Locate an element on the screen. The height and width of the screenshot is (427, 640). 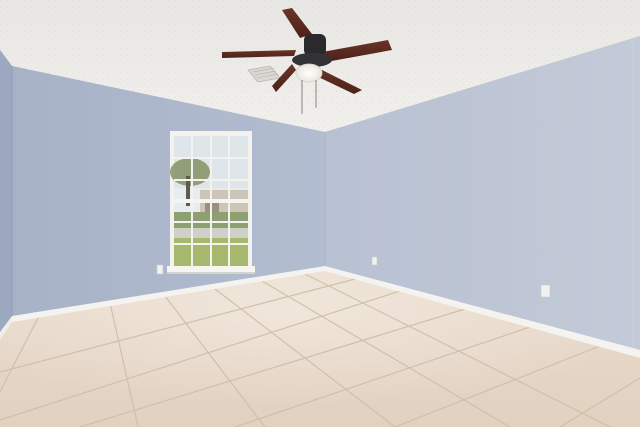
far-left-wall is located at coordinates (6, 194).